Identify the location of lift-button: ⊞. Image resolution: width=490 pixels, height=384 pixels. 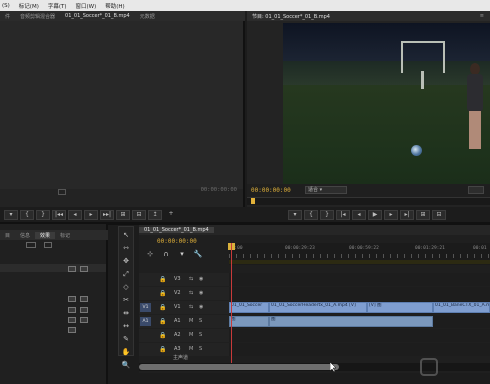
(423, 215).